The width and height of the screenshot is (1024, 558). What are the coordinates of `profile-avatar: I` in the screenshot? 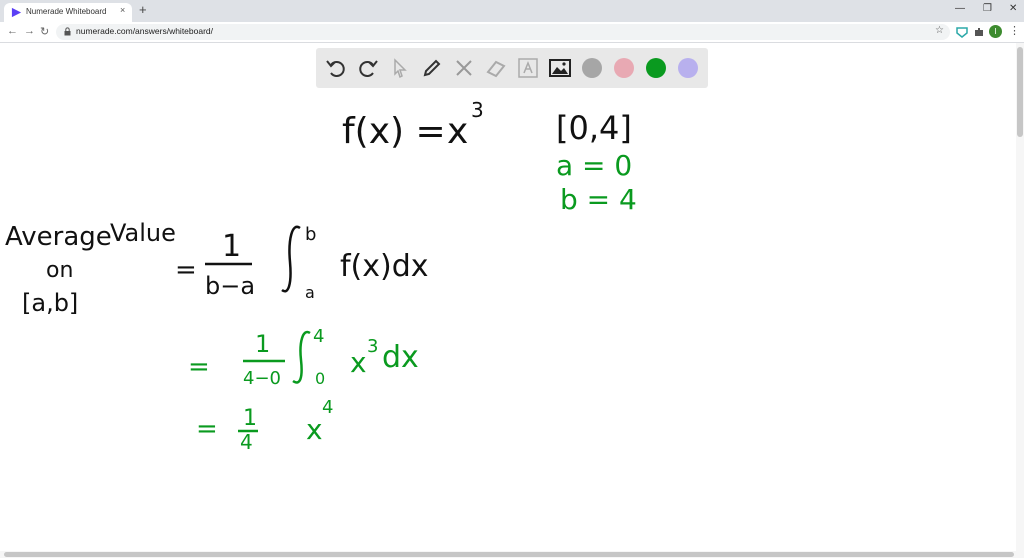 It's located at (995, 31).